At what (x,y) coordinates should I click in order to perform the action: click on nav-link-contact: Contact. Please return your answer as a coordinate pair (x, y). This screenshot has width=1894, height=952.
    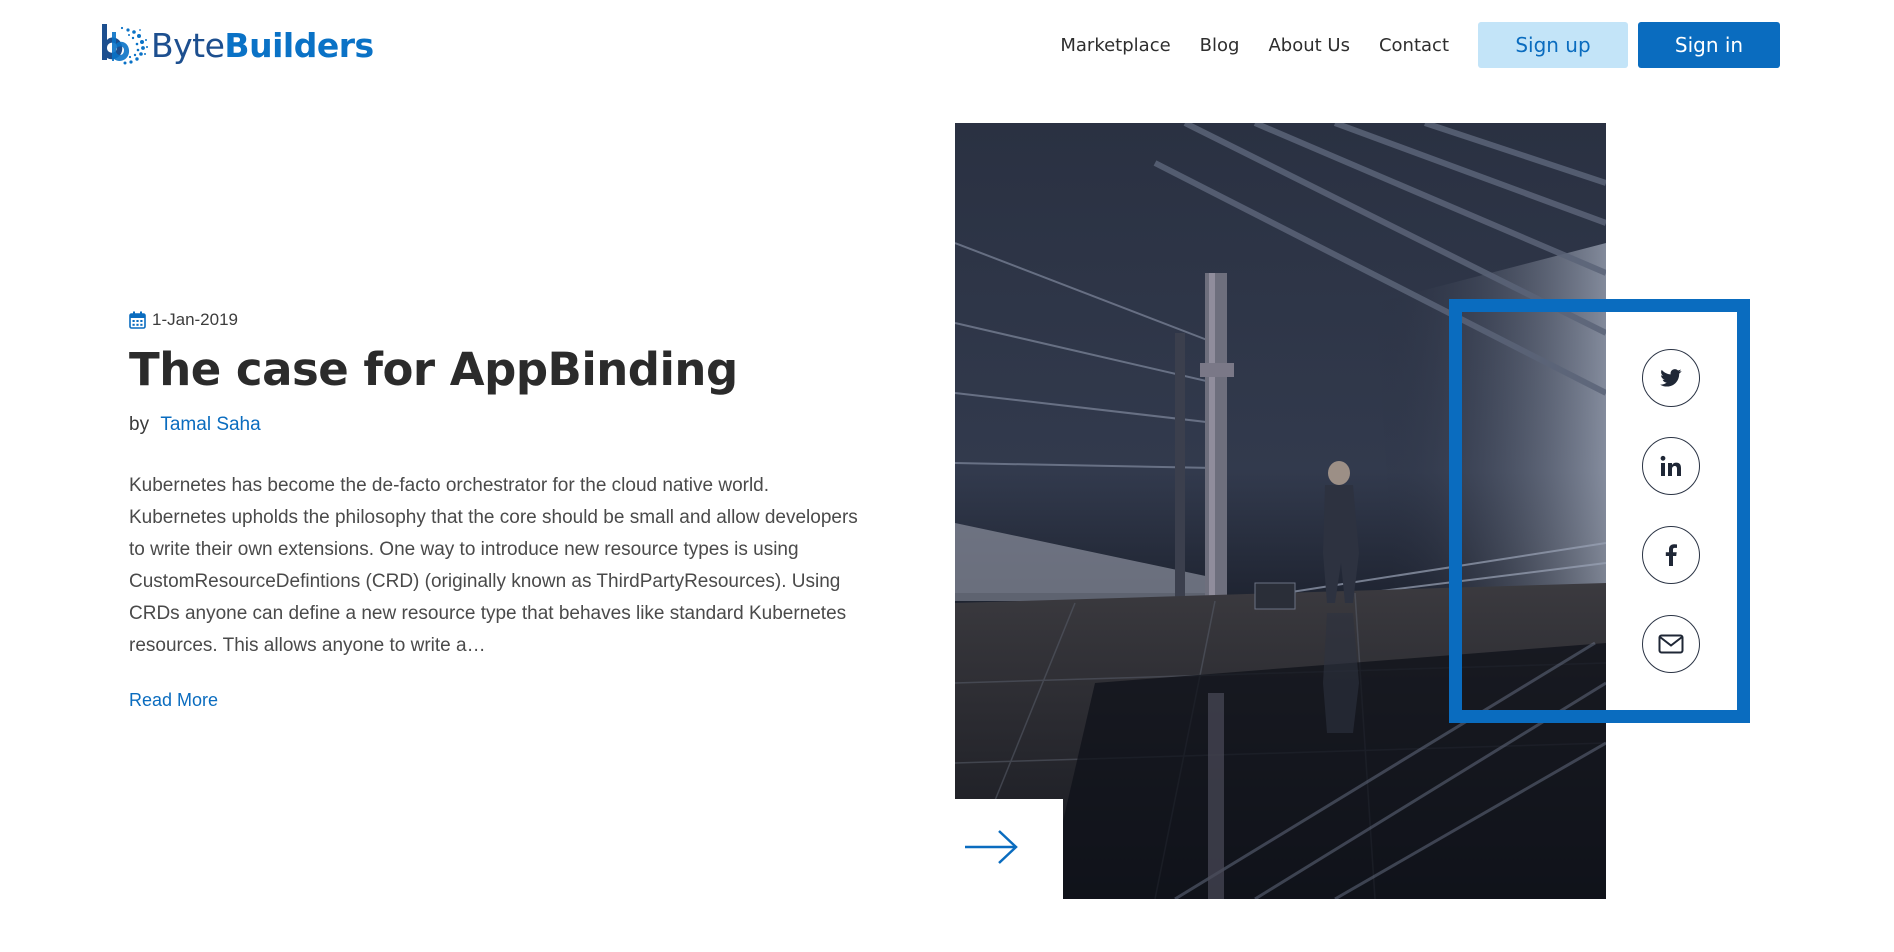
    Looking at the image, I should click on (1414, 45).